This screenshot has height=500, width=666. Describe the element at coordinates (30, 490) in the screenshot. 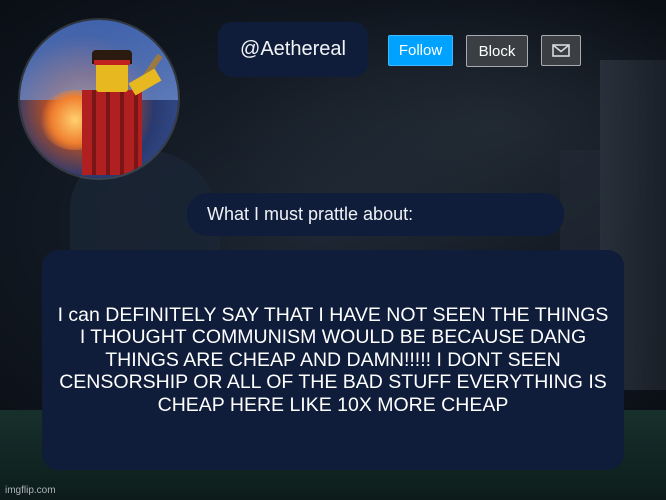

I see `watermark: imgflip.com` at that location.